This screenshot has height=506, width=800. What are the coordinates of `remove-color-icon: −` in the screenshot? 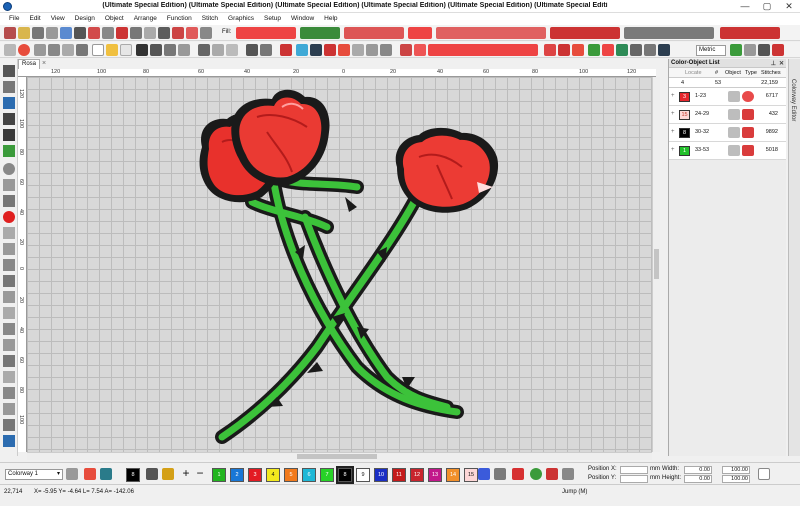 It's located at (200, 473).